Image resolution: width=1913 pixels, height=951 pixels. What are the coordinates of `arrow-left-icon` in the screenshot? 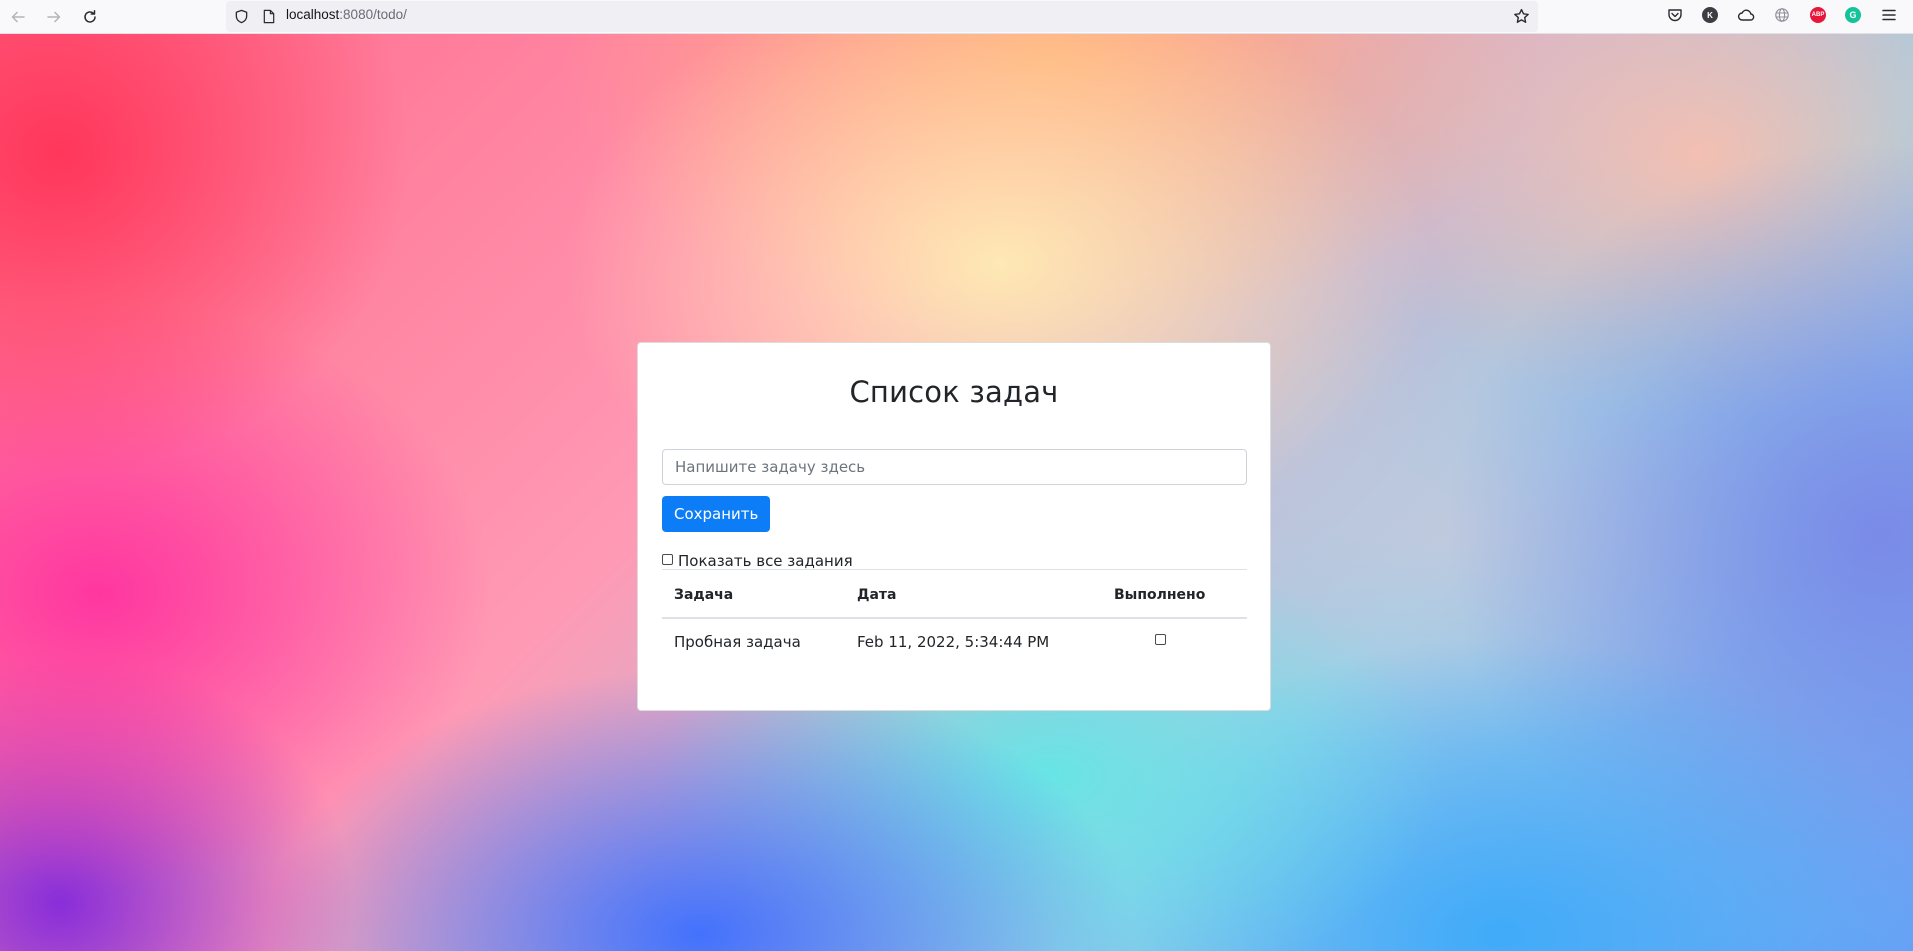 It's located at (18, 17).